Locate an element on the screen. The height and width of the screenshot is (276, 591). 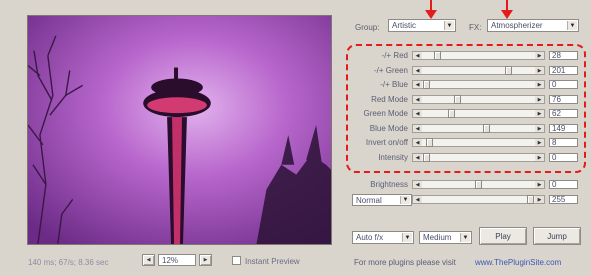
zoom-field: 12% is located at coordinates (177, 260).